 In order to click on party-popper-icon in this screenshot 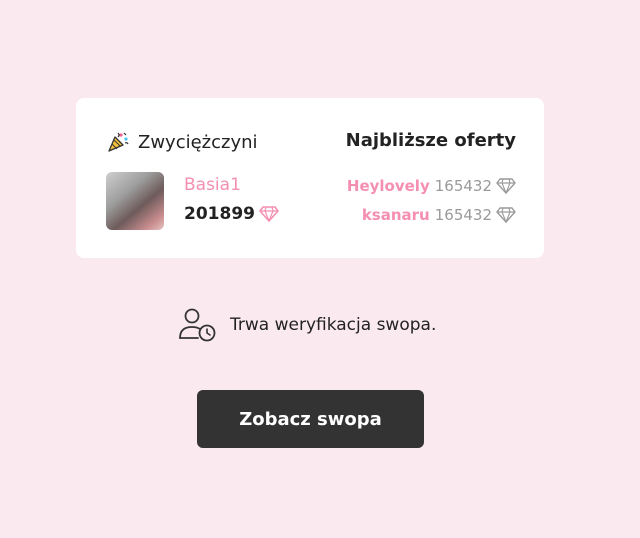, I will do `click(118, 142)`.